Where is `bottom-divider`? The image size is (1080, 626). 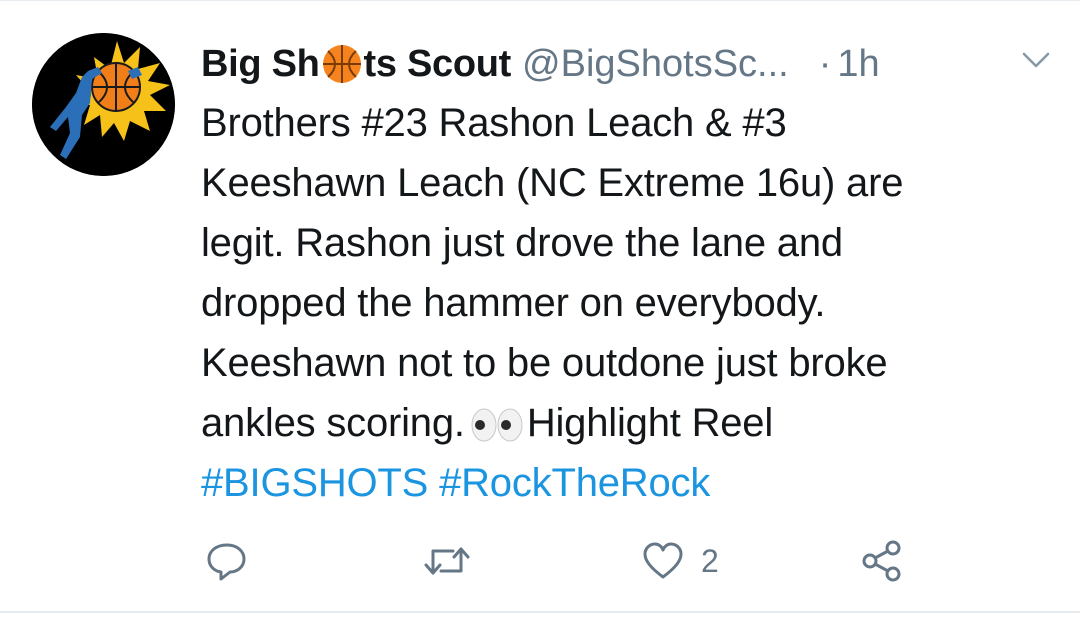
bottom-divider is located at coordinates (540, 612).